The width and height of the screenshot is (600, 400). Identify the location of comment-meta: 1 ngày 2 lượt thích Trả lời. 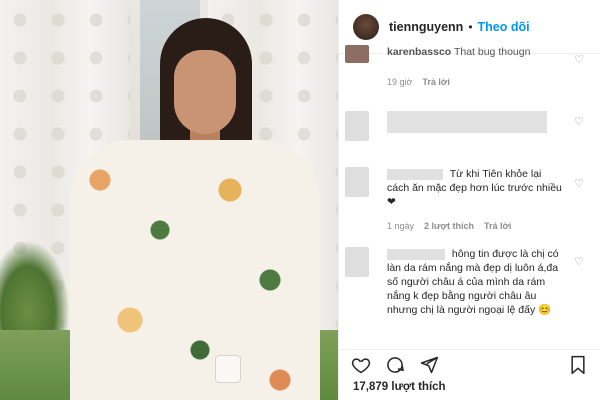
(475, 226).